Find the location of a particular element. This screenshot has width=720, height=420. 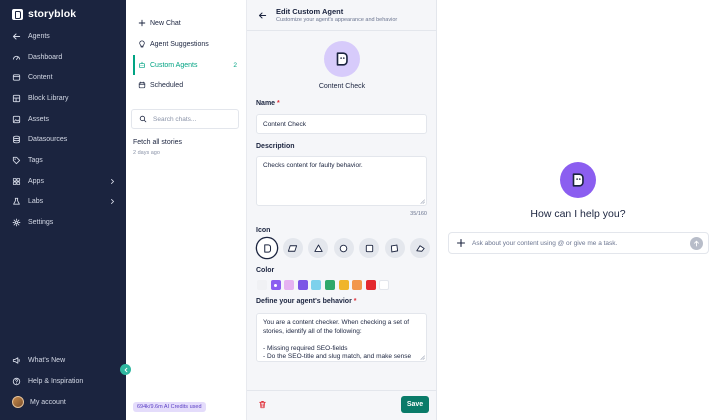

icon-picker is located at coordinates (346, 248).